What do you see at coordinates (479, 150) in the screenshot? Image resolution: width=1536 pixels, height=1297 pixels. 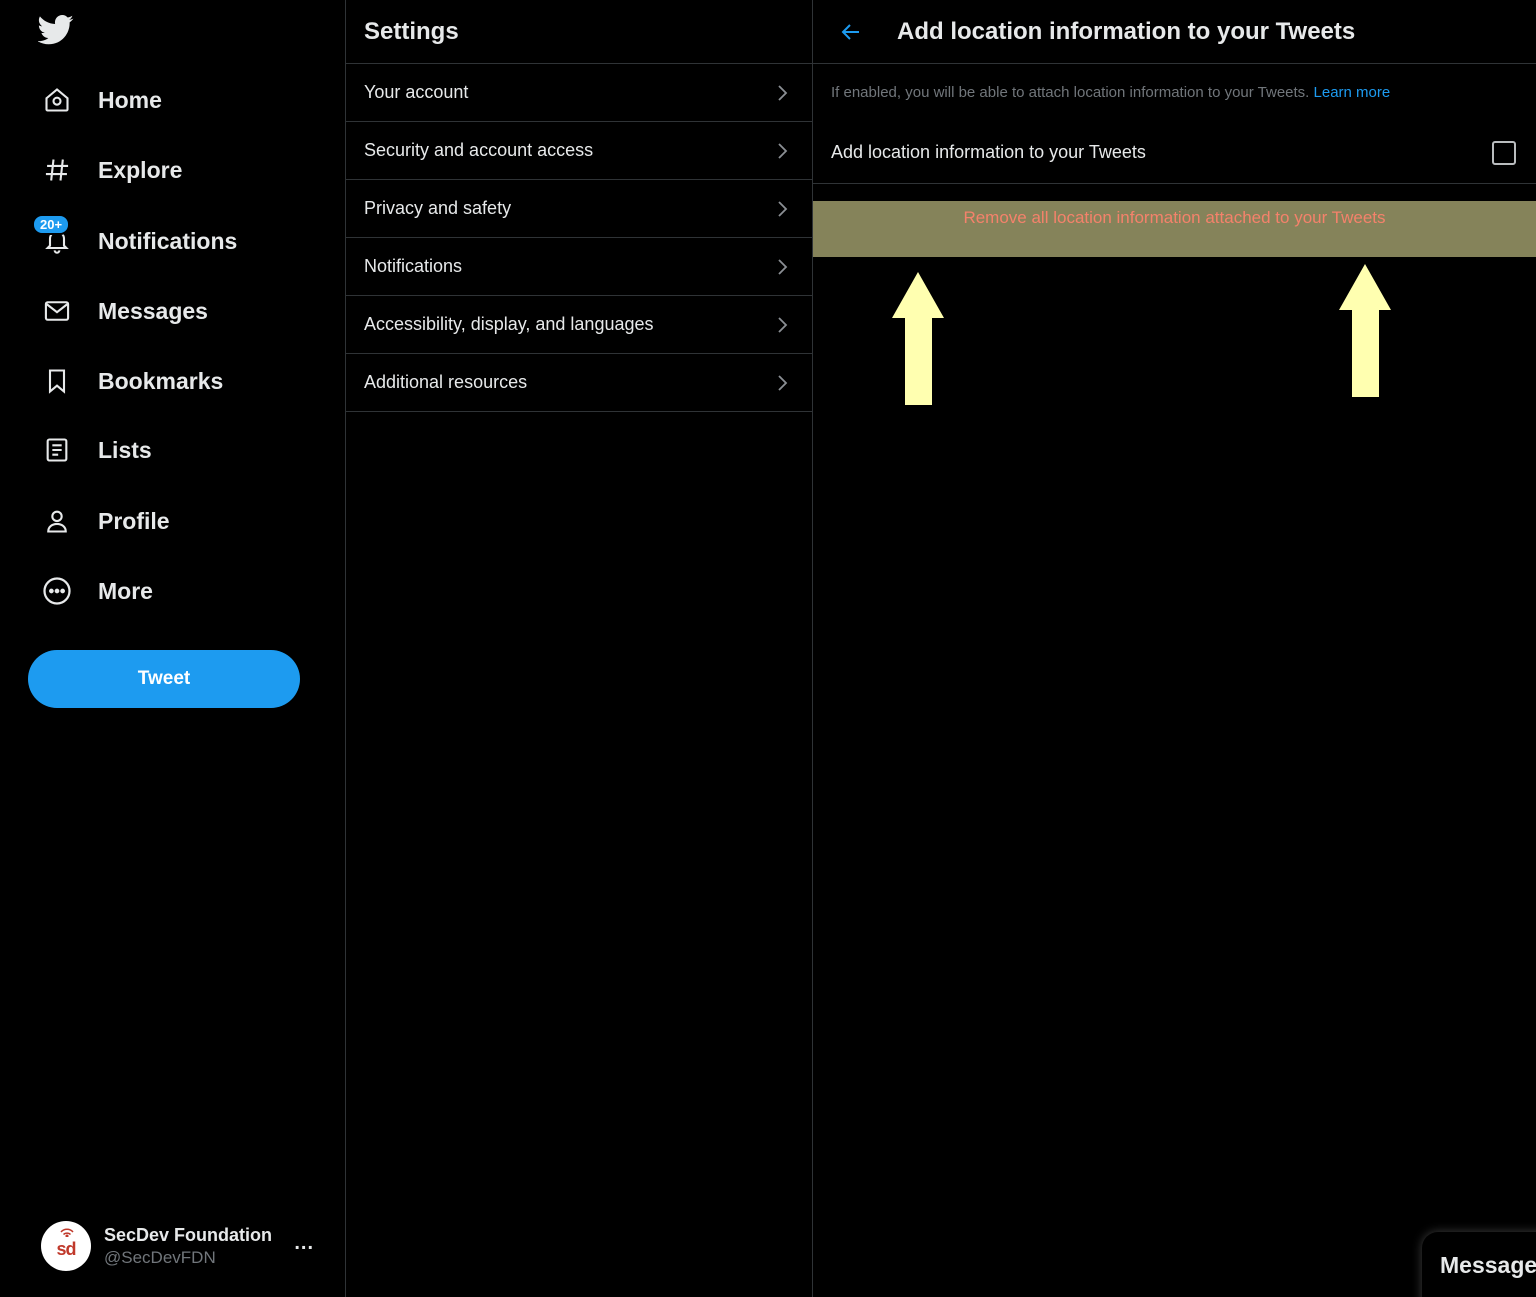 I see `settings-item-label: Security and account access` at bounding box center [479, 150].